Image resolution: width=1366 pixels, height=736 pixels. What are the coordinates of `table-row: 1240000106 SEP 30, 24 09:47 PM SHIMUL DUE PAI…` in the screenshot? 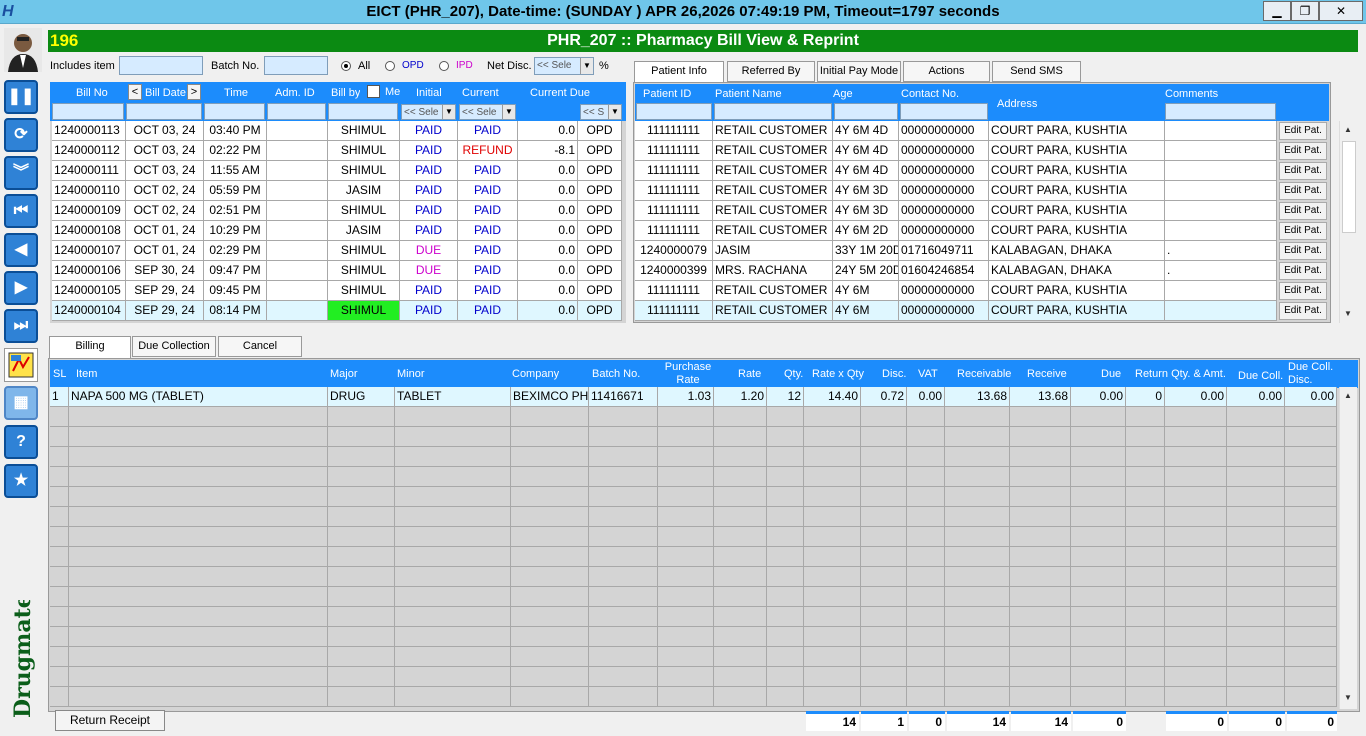 It's located at (338, 271).